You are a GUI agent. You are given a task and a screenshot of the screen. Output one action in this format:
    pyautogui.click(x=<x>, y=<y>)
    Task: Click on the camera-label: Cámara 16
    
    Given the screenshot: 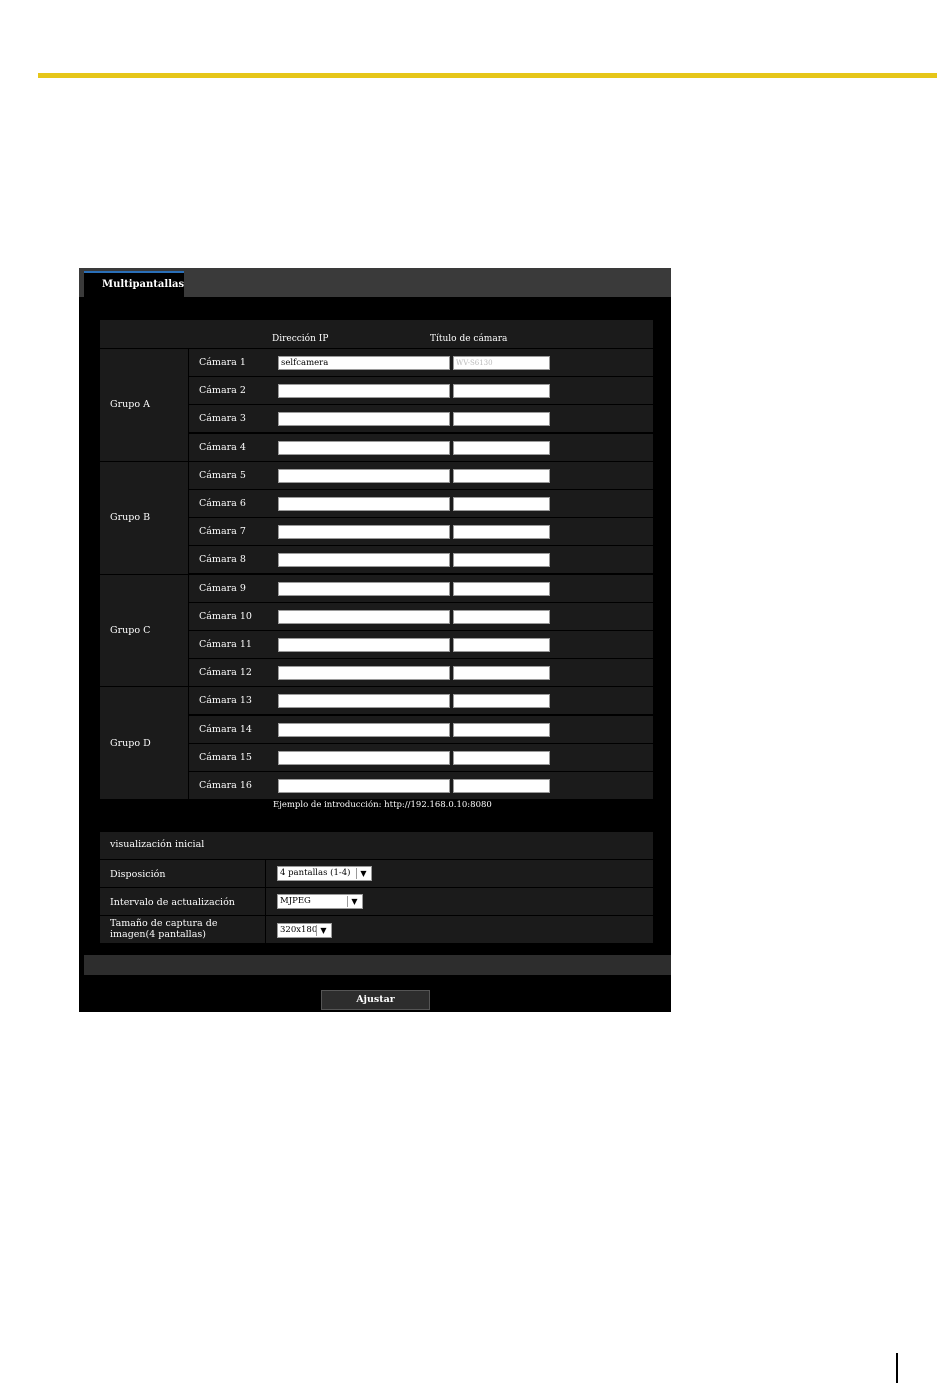 What is the action you would take?
    pyautogui.click(x=225, y=785)
    